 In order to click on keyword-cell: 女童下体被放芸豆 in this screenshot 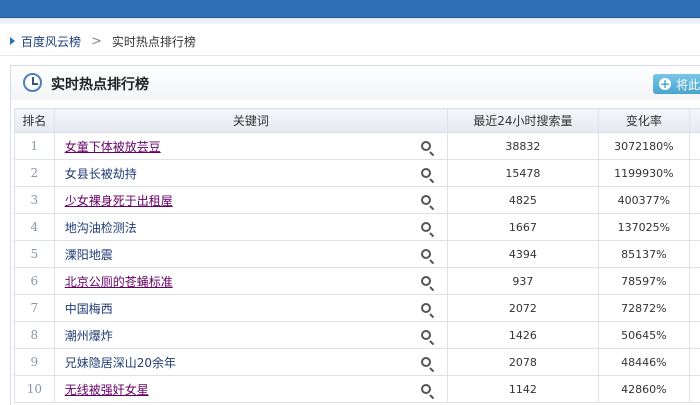, I will do `click(251, 146)`.